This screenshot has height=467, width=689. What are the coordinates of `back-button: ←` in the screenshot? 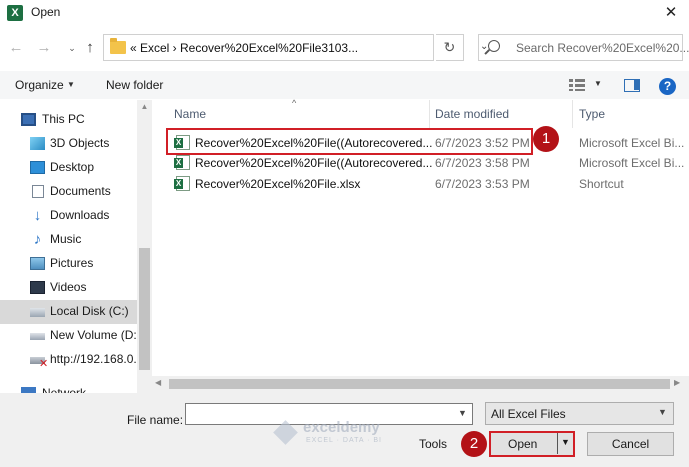 It's located at (16, 48).